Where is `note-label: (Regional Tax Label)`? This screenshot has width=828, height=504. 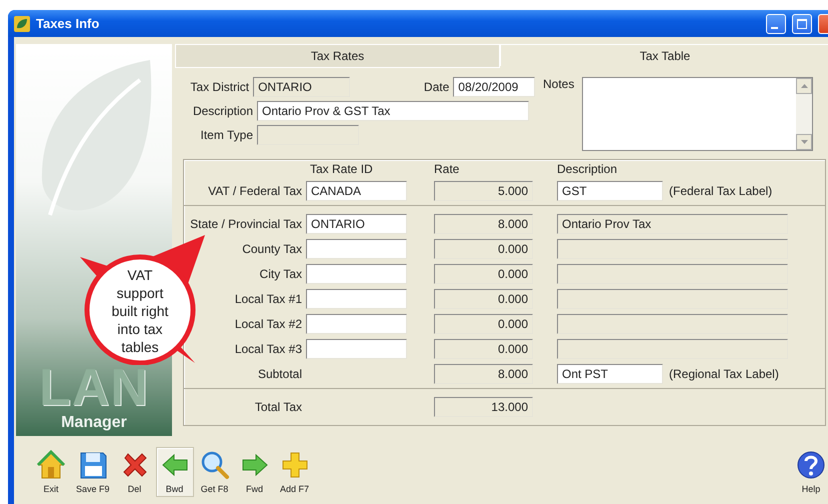
note-label: (Regional Tax Label) is located at coordinates (724, 374).